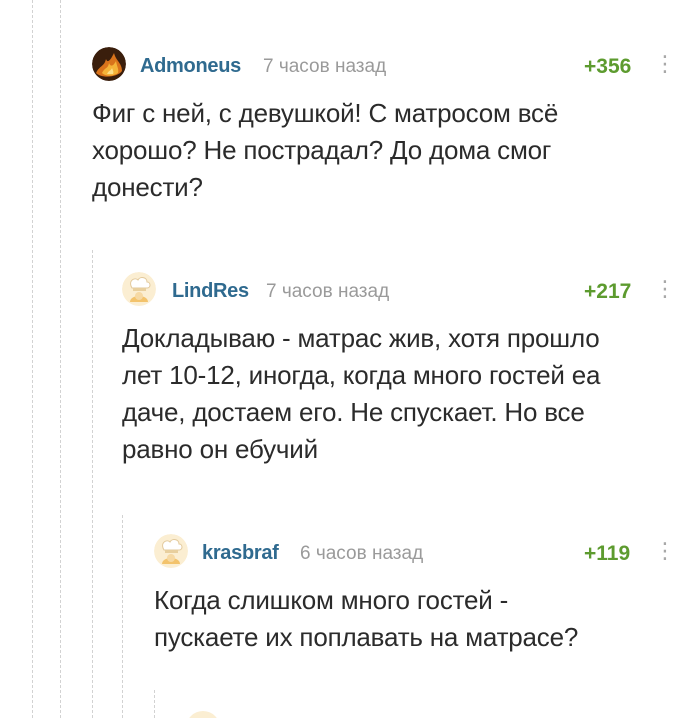 The image size is (700, 718). What do you see at coordinates (607, 553) in the screenshot?
I see `comment-rating: +119` at bounding box center [607, 553].